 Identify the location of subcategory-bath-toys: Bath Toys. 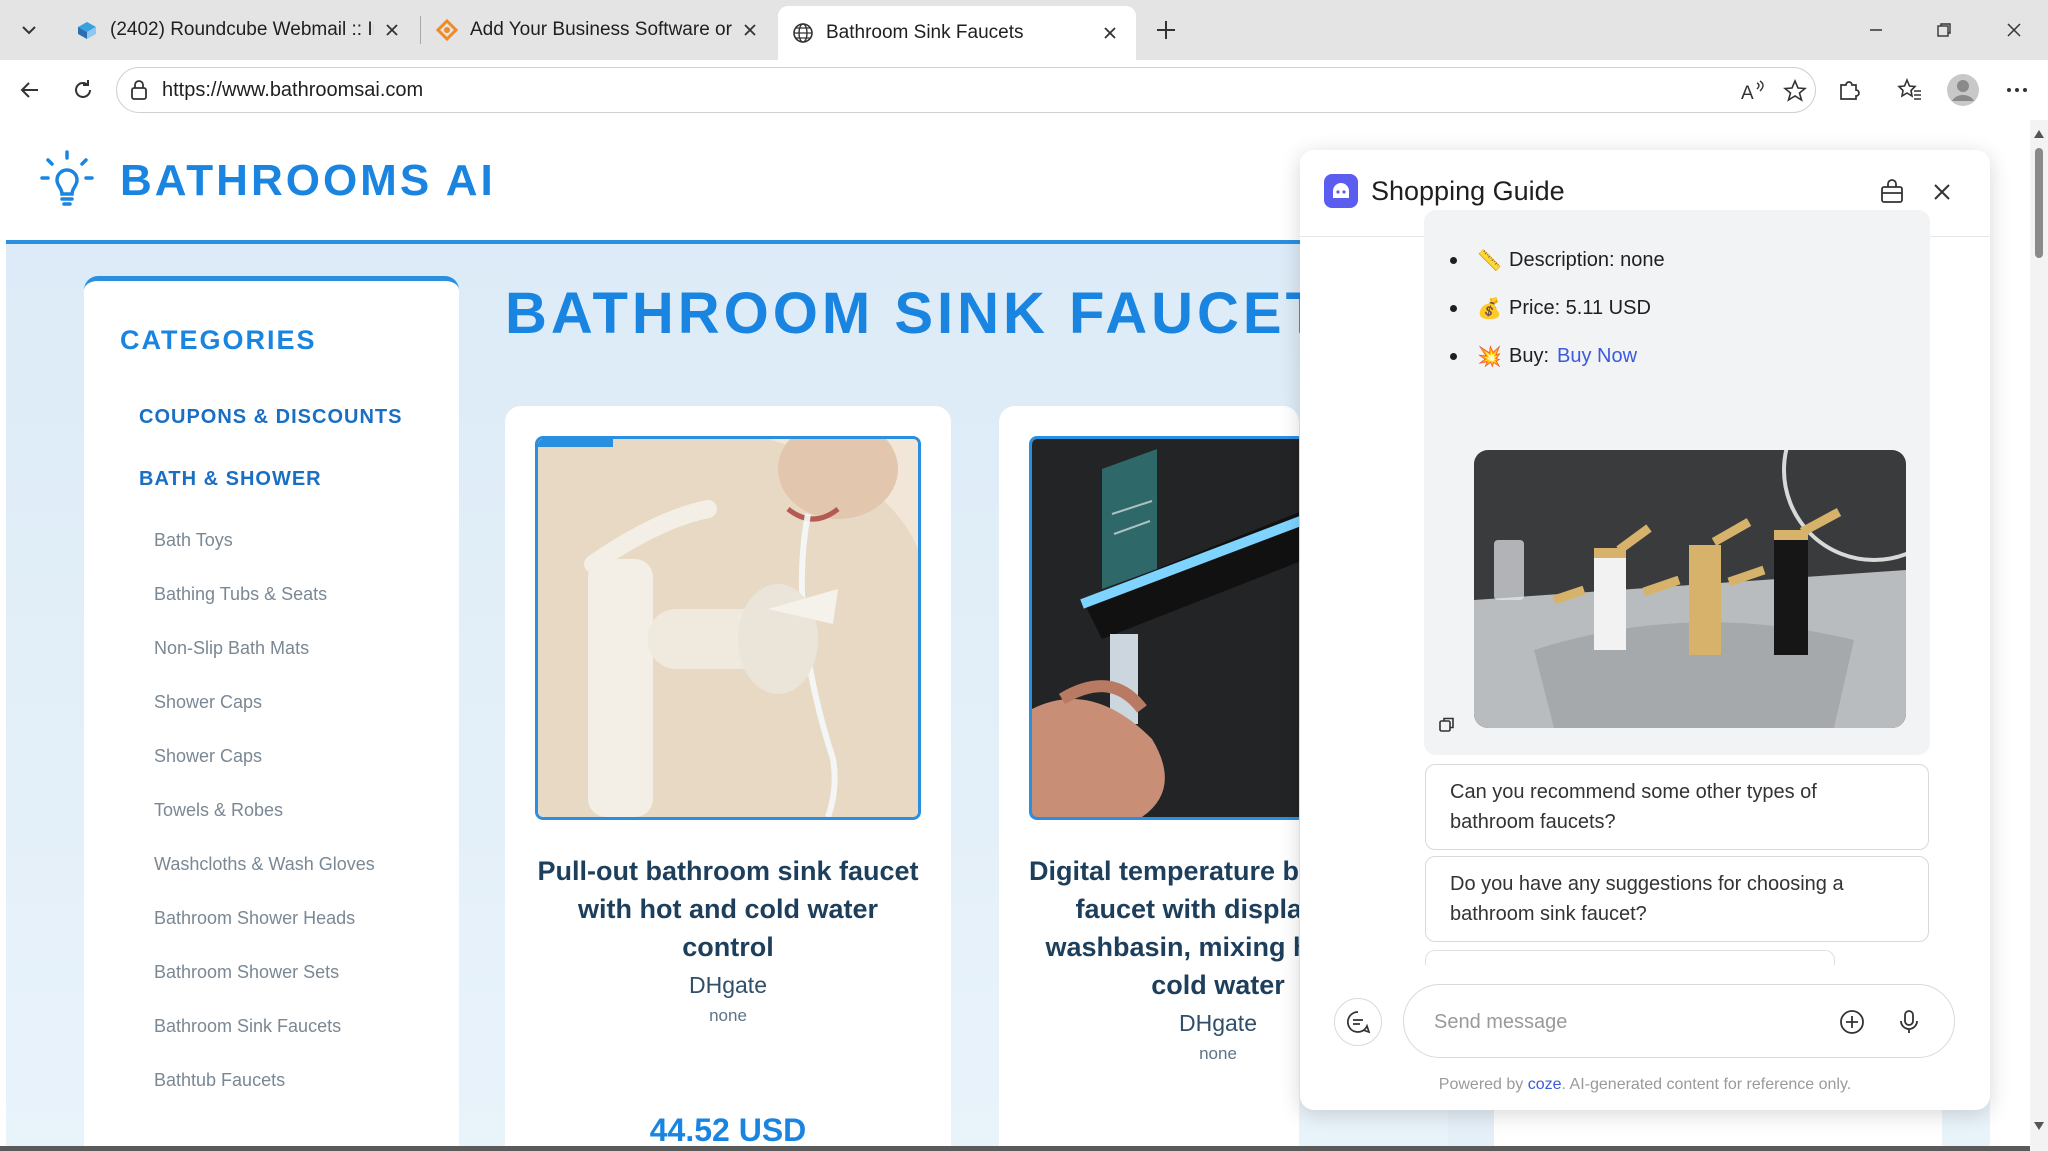
(193, 540).